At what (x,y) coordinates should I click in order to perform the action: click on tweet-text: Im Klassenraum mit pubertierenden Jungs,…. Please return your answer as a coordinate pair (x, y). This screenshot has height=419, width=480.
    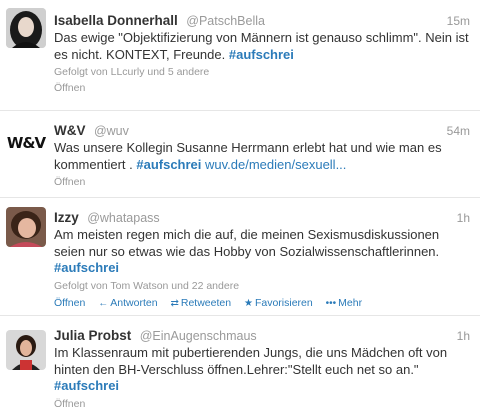
    Looking at the image, I should click on (262, 370).